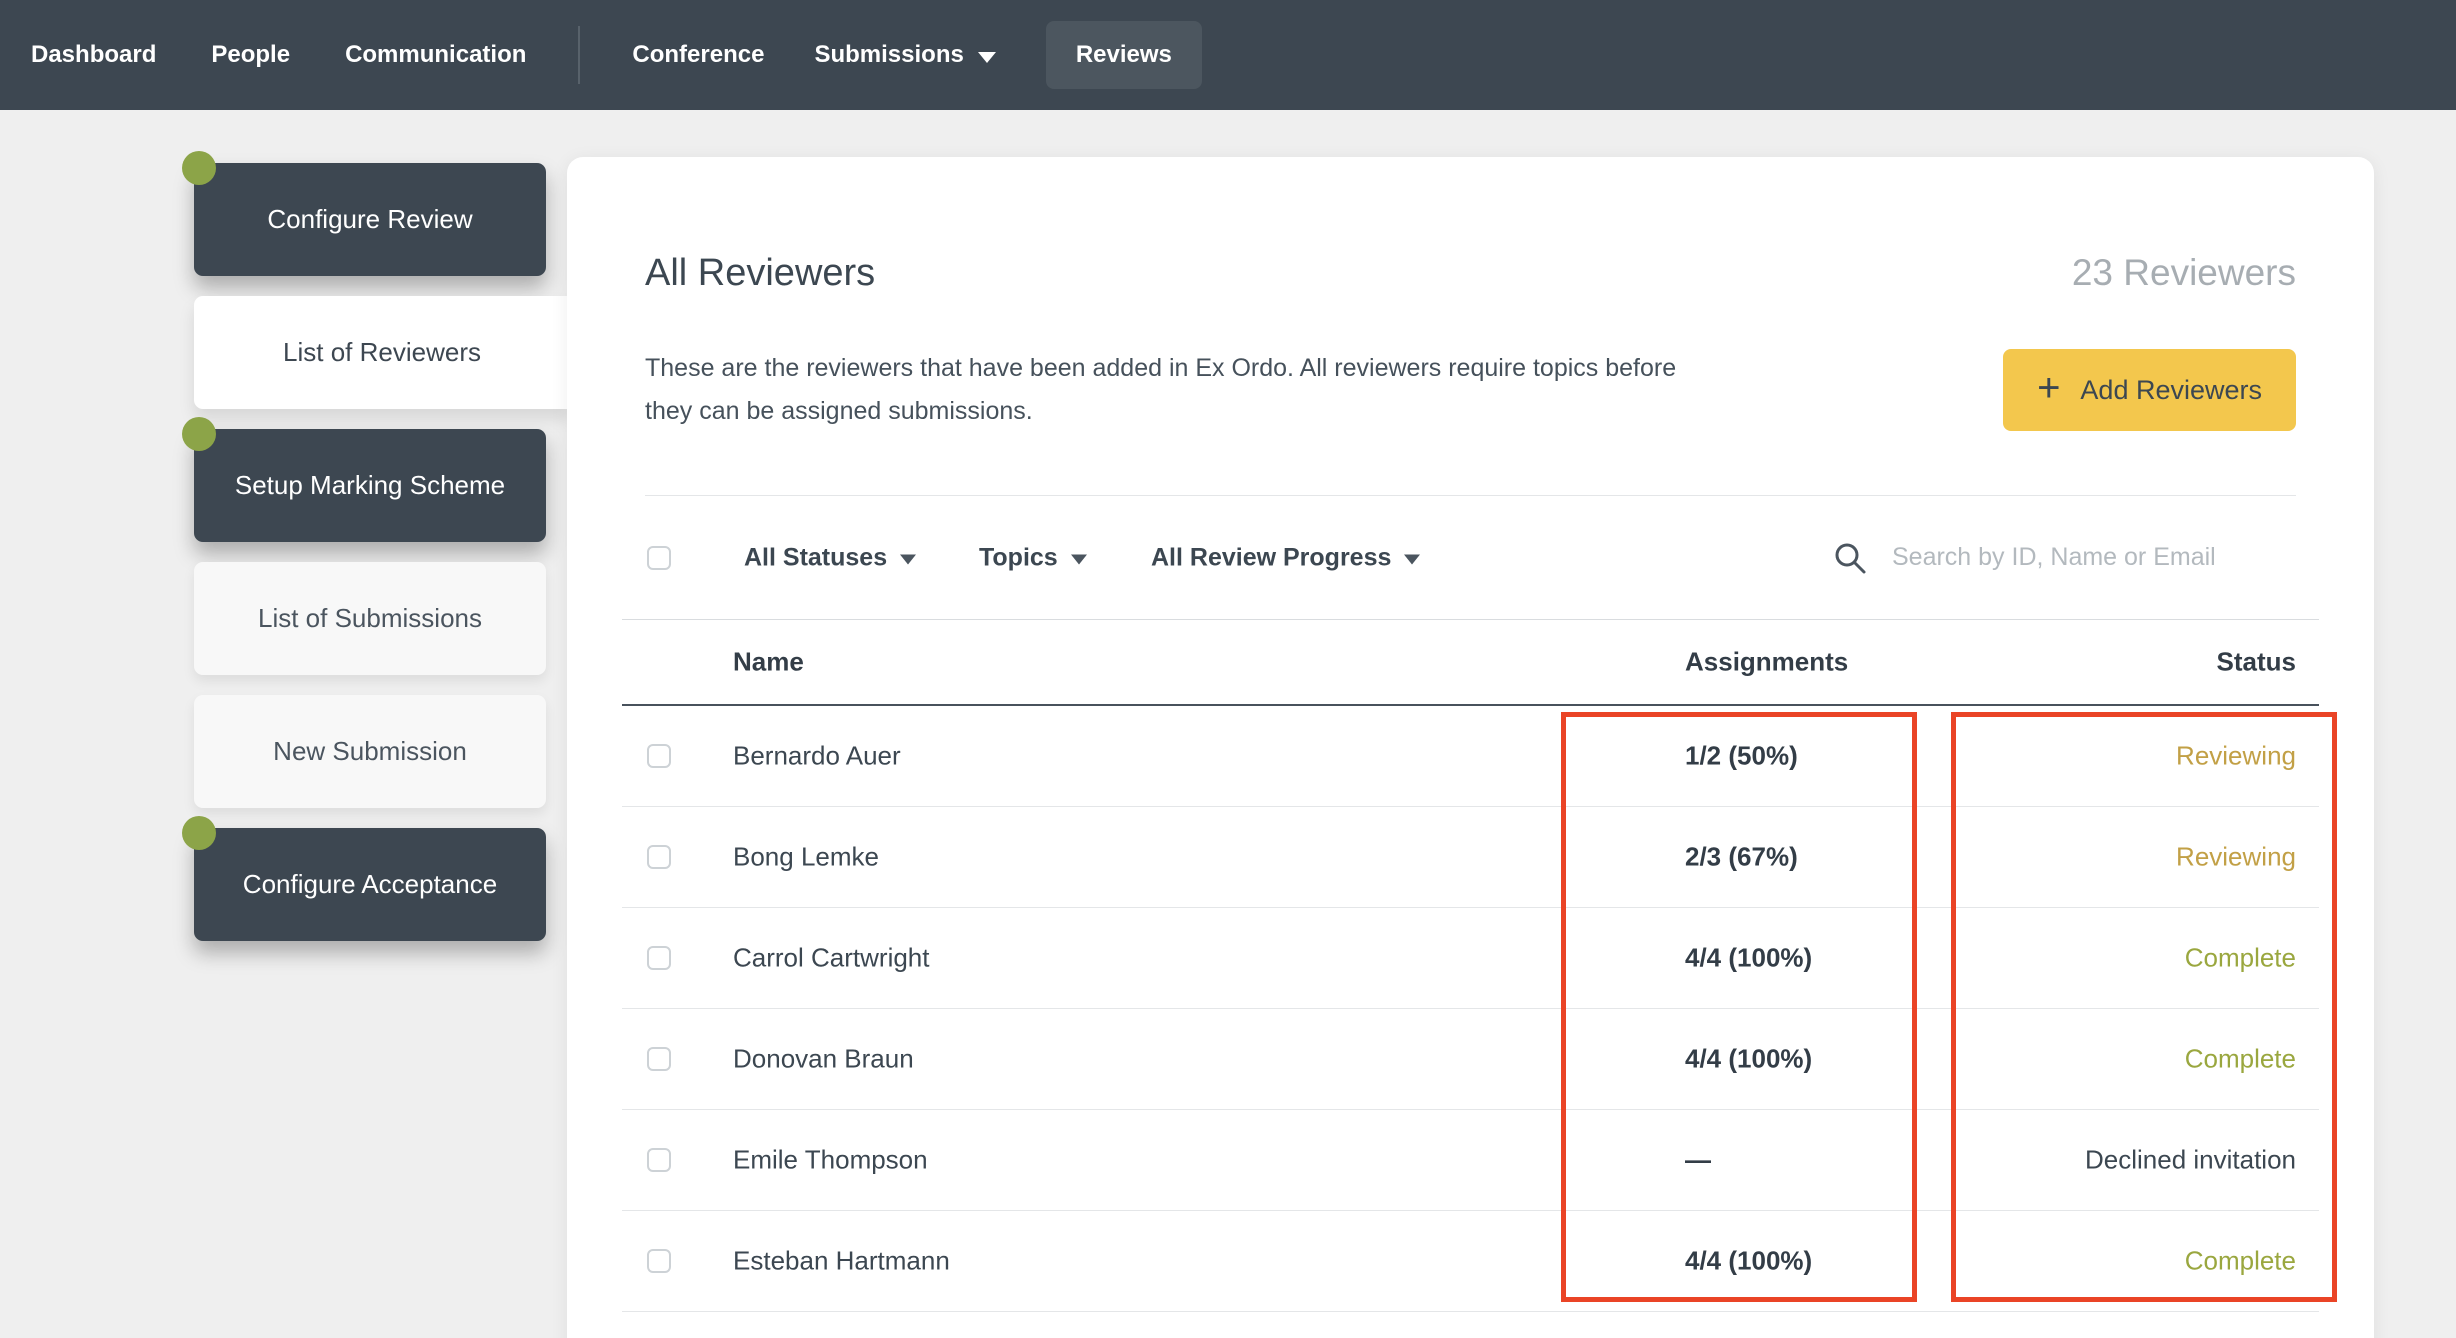  What do you see at coordinates (698, 55) in the screenshot?
I see `nav-item-conference: Conference` at bounding box center [698, 55].